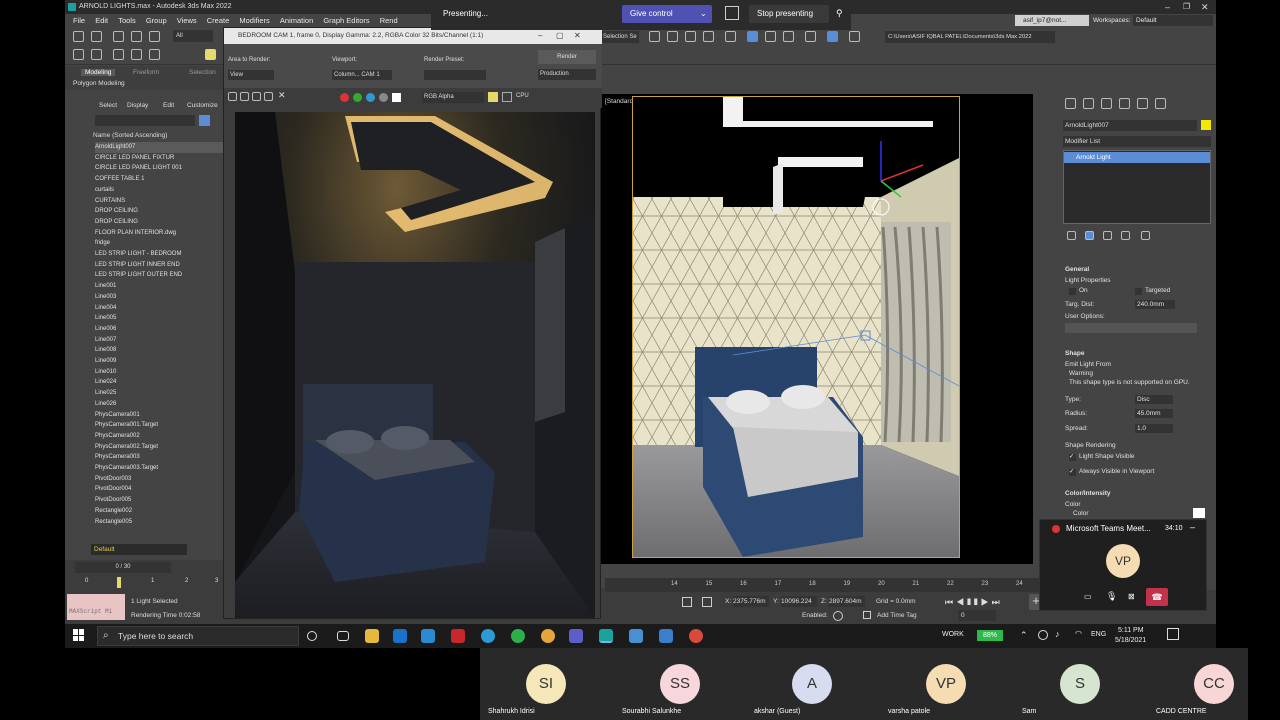 The image size is (1280, 720). Describe the element at coordinates (343, 636) in the screenshot. I see `task-view-icon` at that location.